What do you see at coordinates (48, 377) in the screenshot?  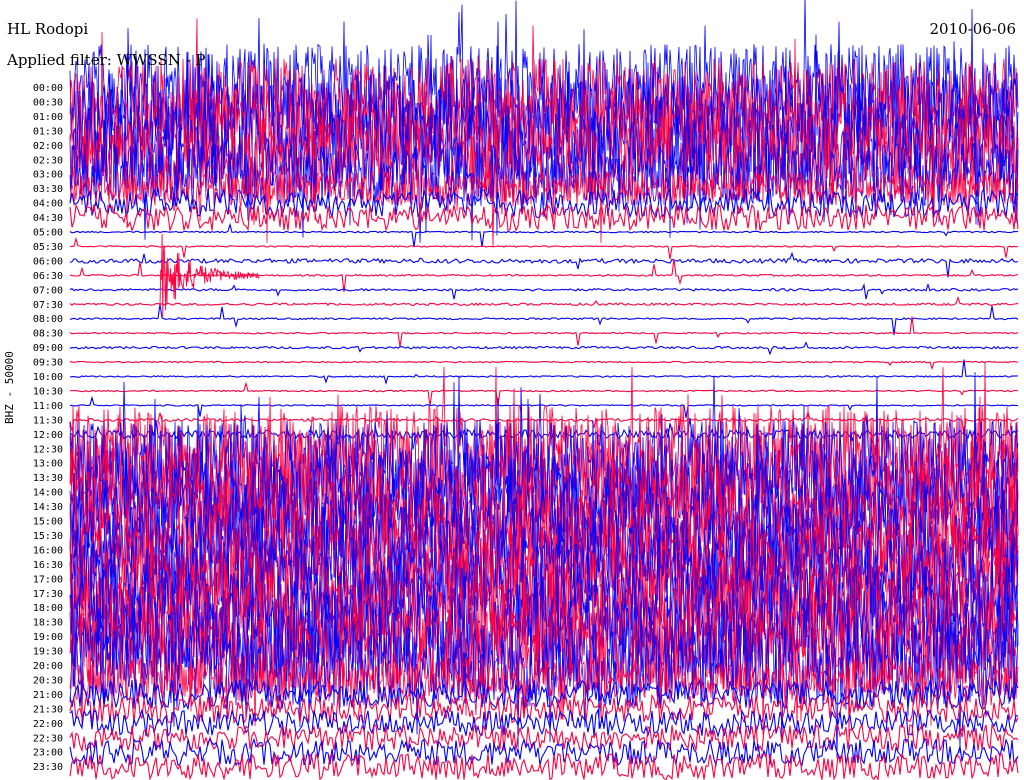 I see `tick-label: 10:00` at bounding box center [48, 377].